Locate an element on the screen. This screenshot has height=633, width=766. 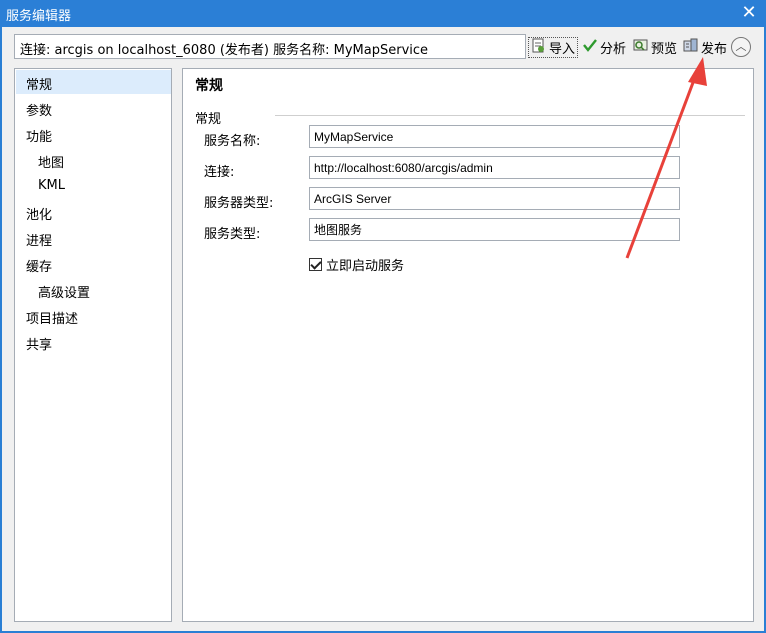
nav-item-kml: KML is located at coordinates (93, 186).